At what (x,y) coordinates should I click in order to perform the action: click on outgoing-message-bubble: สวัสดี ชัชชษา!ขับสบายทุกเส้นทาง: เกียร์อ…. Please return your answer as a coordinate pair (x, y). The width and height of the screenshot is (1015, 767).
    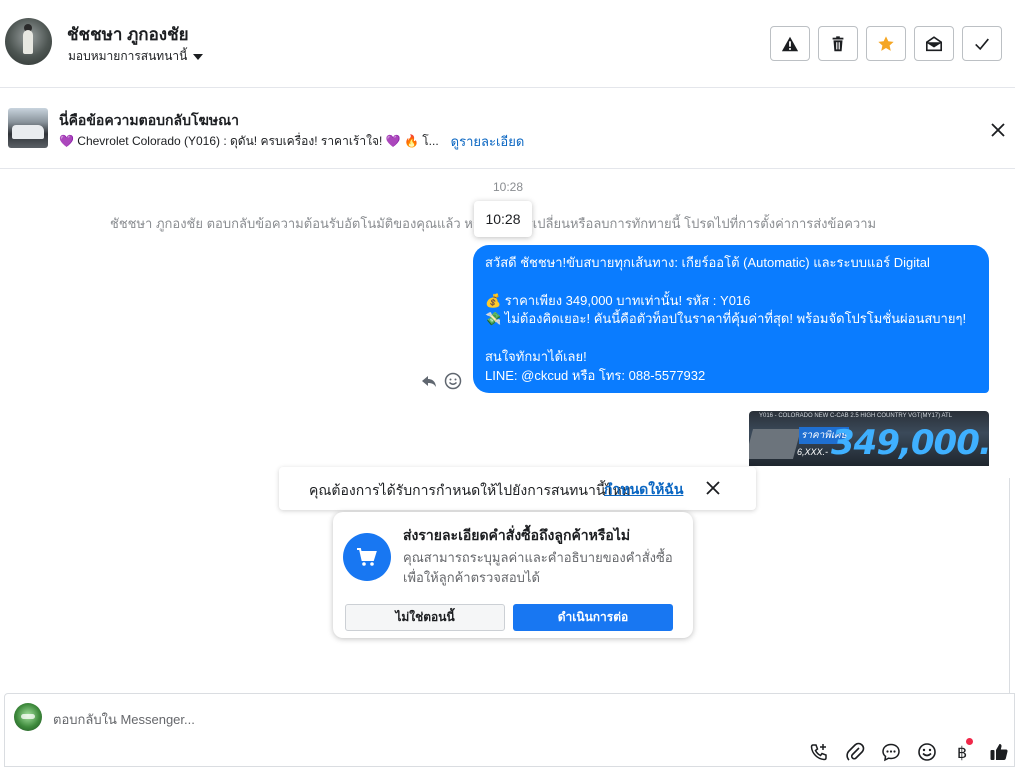
    Looking at the image, I should click on (731, 319).